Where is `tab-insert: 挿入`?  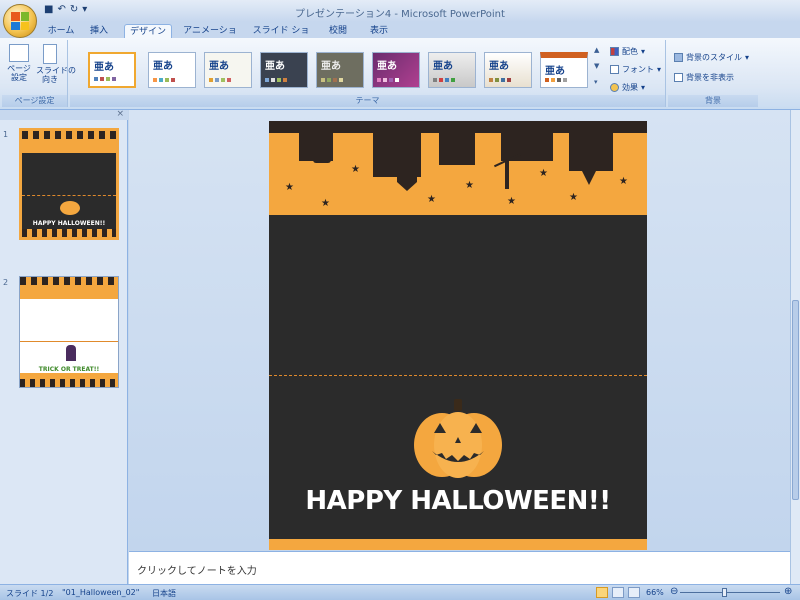
tab-insert: 挿入 is located at coordinates (99, 31).